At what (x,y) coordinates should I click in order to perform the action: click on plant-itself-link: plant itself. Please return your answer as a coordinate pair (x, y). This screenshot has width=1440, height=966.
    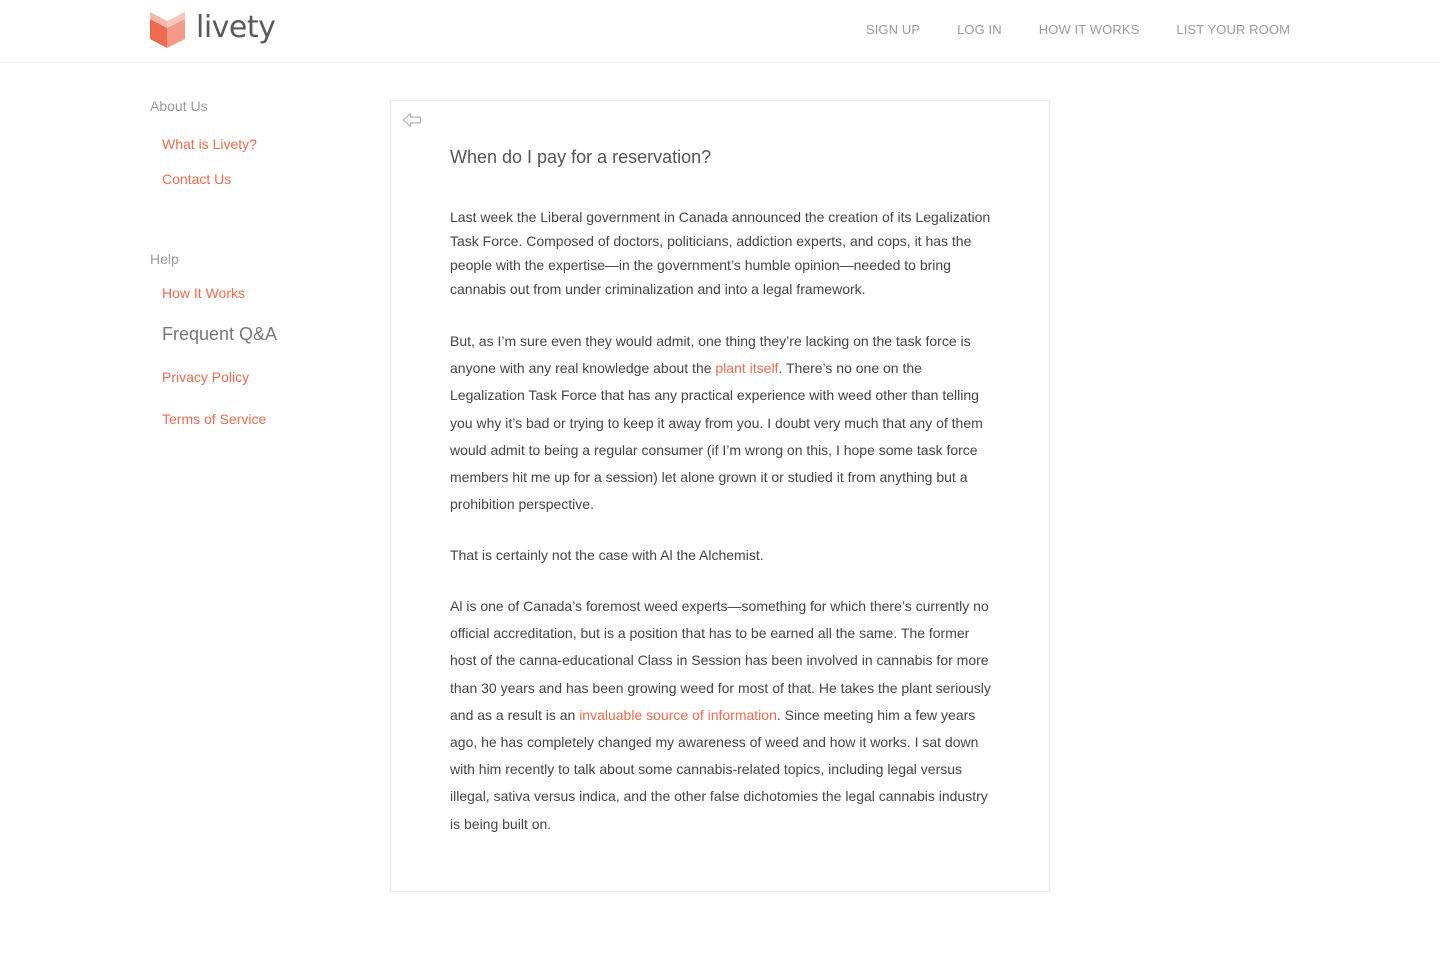
    Looking at the image, I should click on (746, 368).